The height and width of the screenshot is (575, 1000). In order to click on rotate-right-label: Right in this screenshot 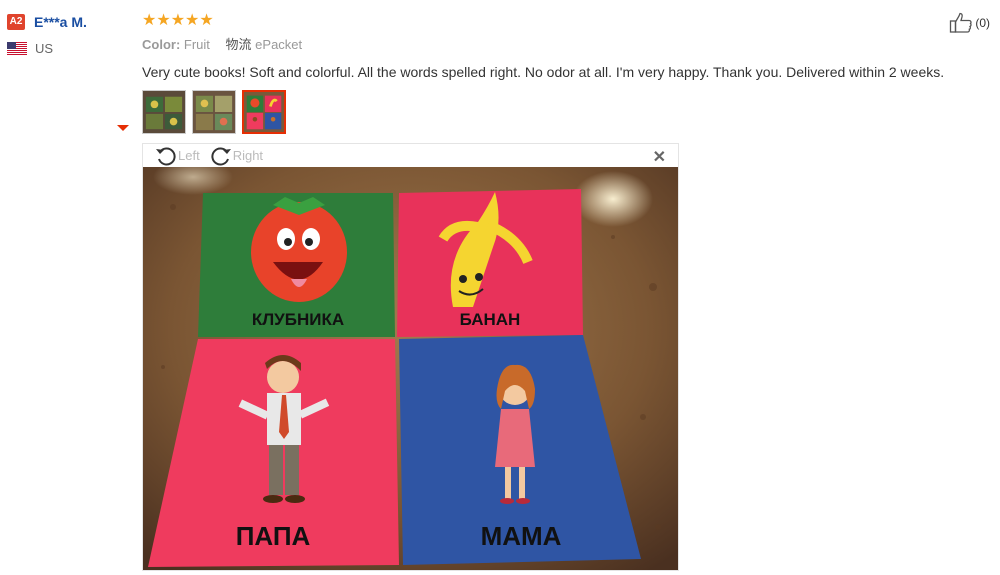, I will do `click(248, 155)`.